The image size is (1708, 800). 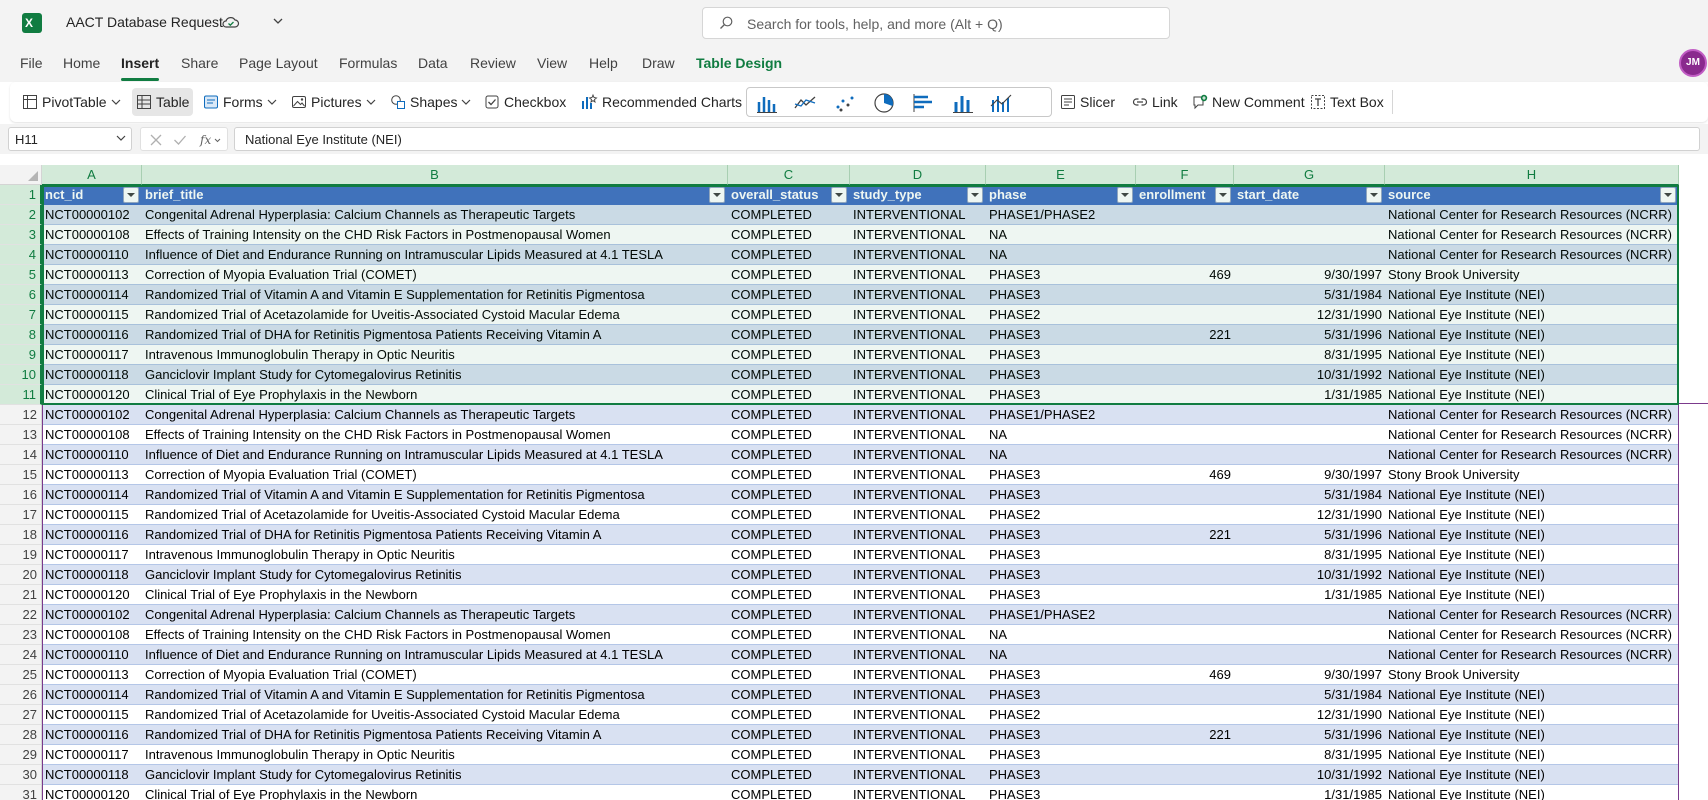 What do you see at coordinates (430, 102) in the screenshot?
I see `shapes-button: Shapes` at bounding box center [430, 102].